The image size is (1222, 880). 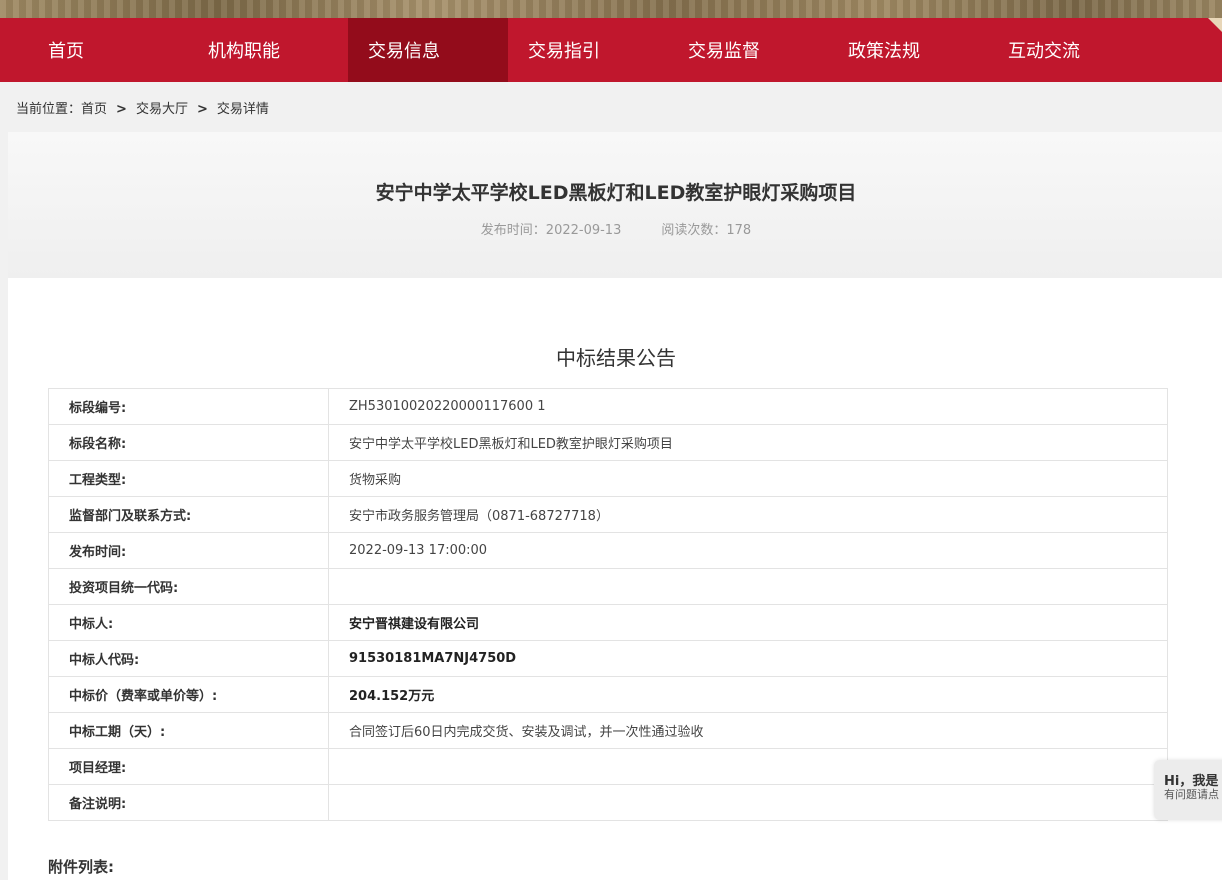 I want to click on publish-date: 发布时间：2022-09-13, so click(x=551, y=230).